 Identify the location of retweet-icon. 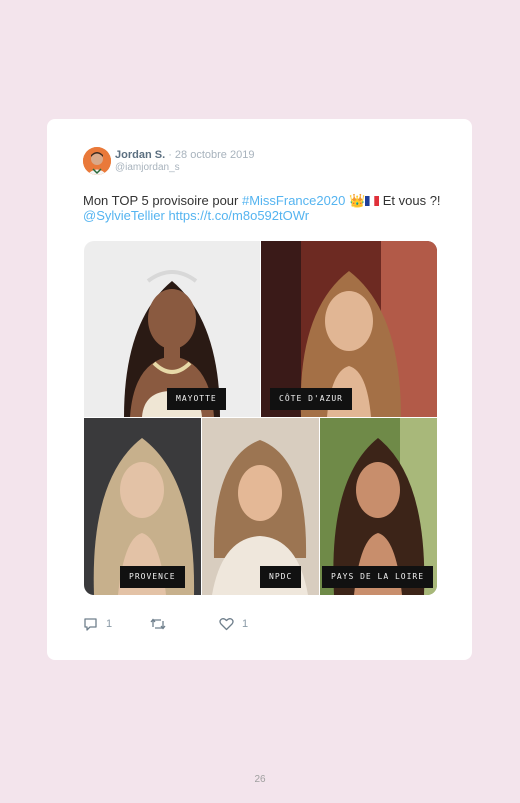
(158, 624).